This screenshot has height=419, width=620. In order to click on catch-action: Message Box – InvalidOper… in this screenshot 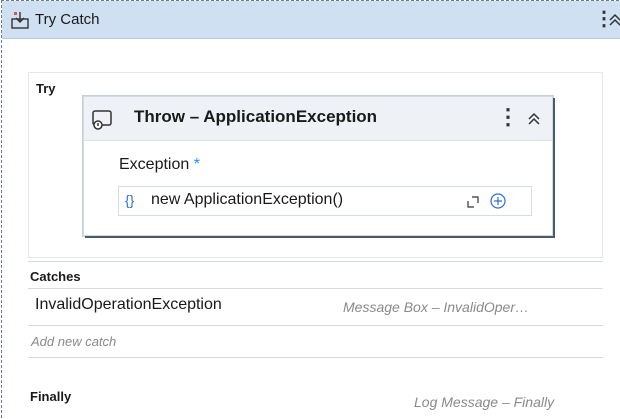, I will do `click(436, 307)`.